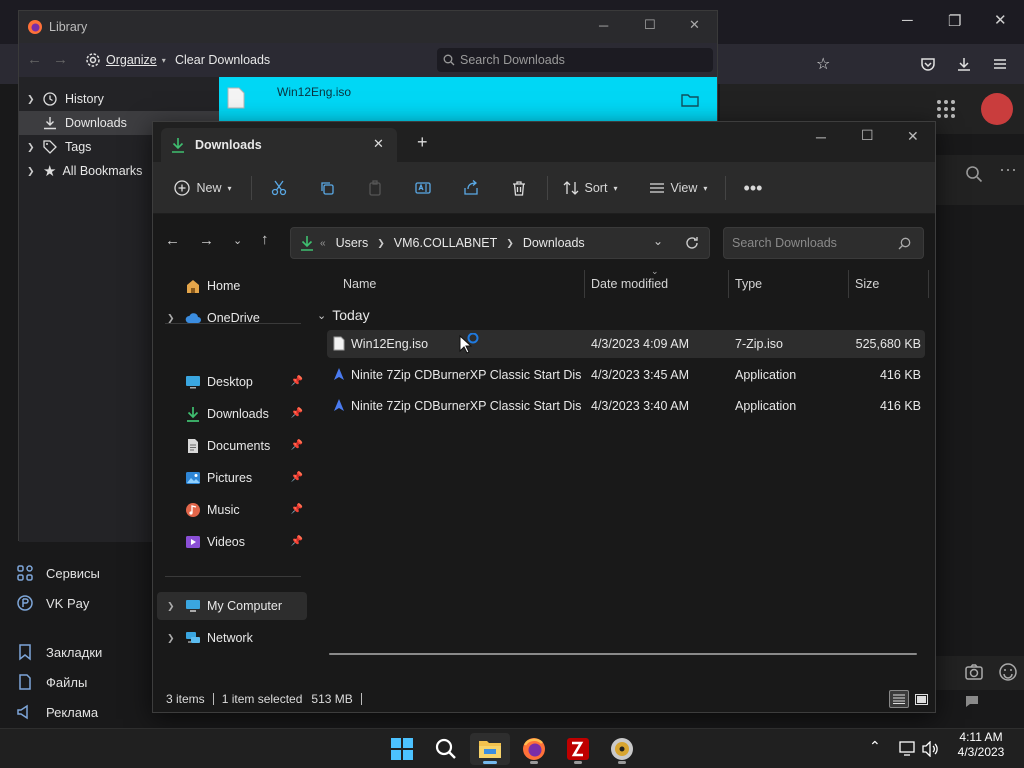  Describe the element at coordinates (203, 188) in the screenshot. I see `new-button: New ▾` at that location.